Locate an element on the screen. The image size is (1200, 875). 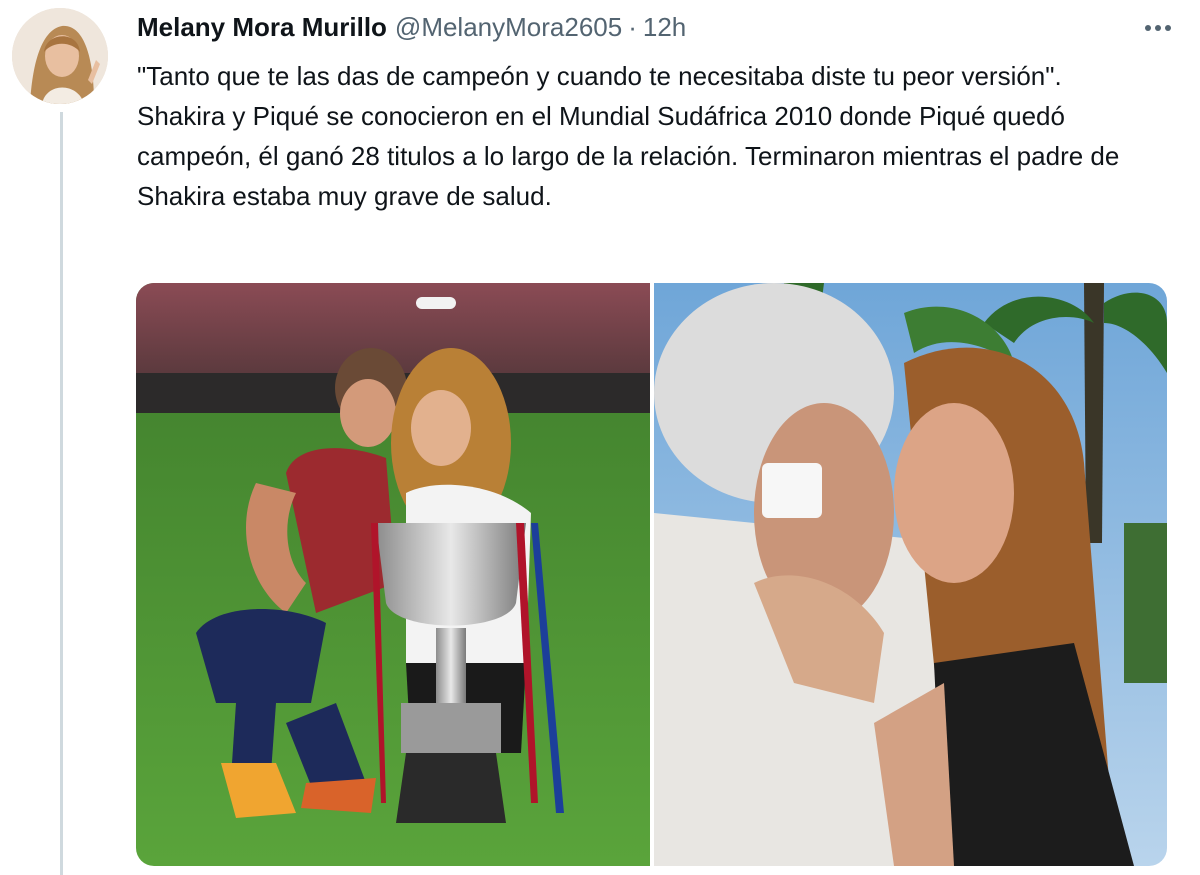
avatar is located at coordinates (60, 56).